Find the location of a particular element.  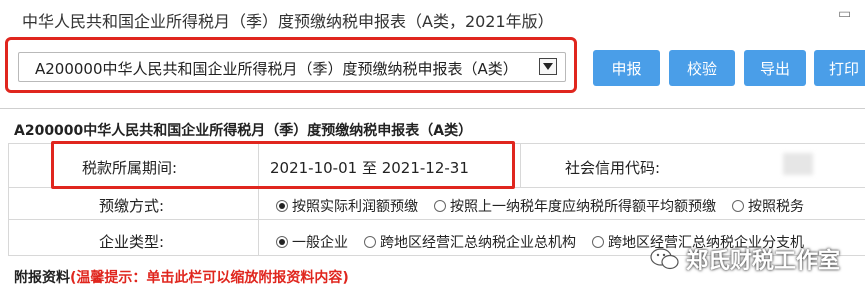

option-label: 跨地区经营汇总纳税企业总机构 is located at coordinates (478, 243).